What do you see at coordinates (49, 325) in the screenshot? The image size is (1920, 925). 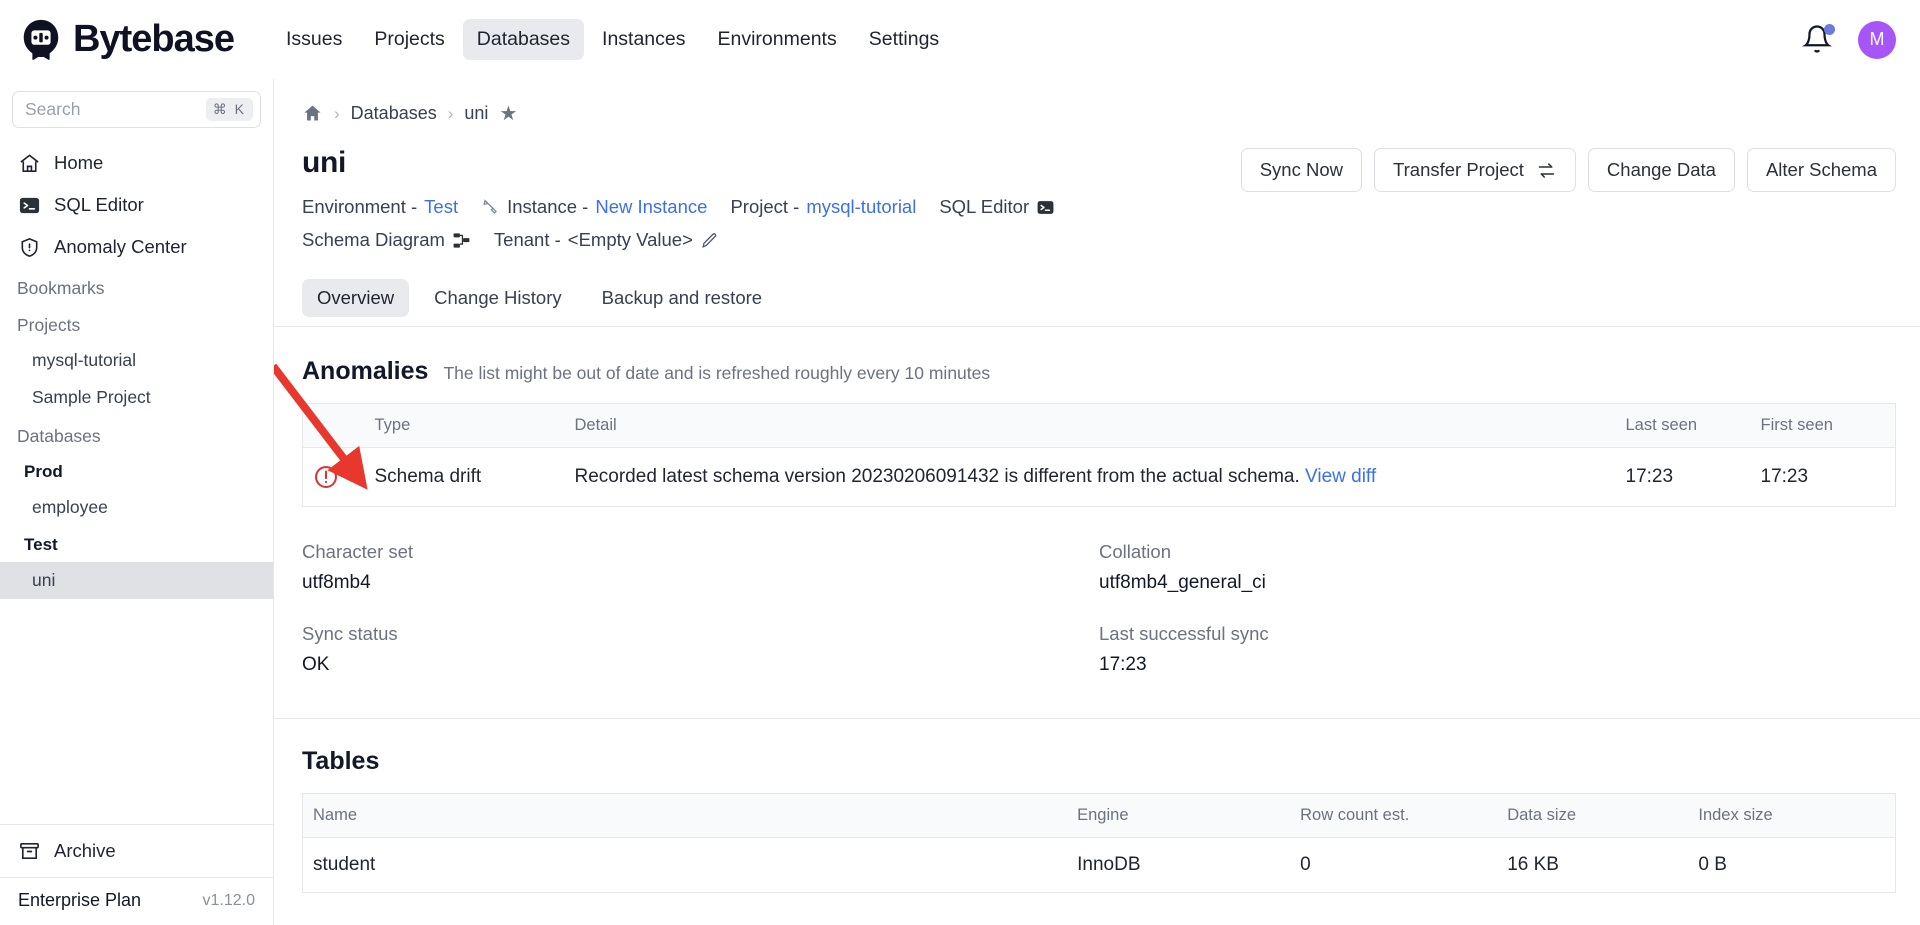 I see `sidebar-section-projects: Projects` at bounding box center [49, 325].